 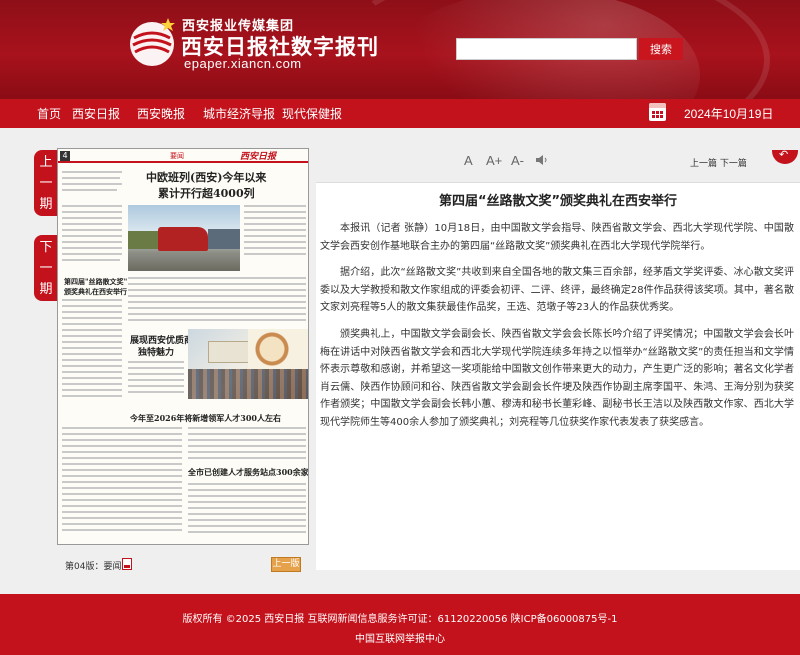 I want to click on main-nav: 首页 西安日报 西安晚报 城市经济导报 现代保健报 2024年10月19日, so click(x=400, y=113).